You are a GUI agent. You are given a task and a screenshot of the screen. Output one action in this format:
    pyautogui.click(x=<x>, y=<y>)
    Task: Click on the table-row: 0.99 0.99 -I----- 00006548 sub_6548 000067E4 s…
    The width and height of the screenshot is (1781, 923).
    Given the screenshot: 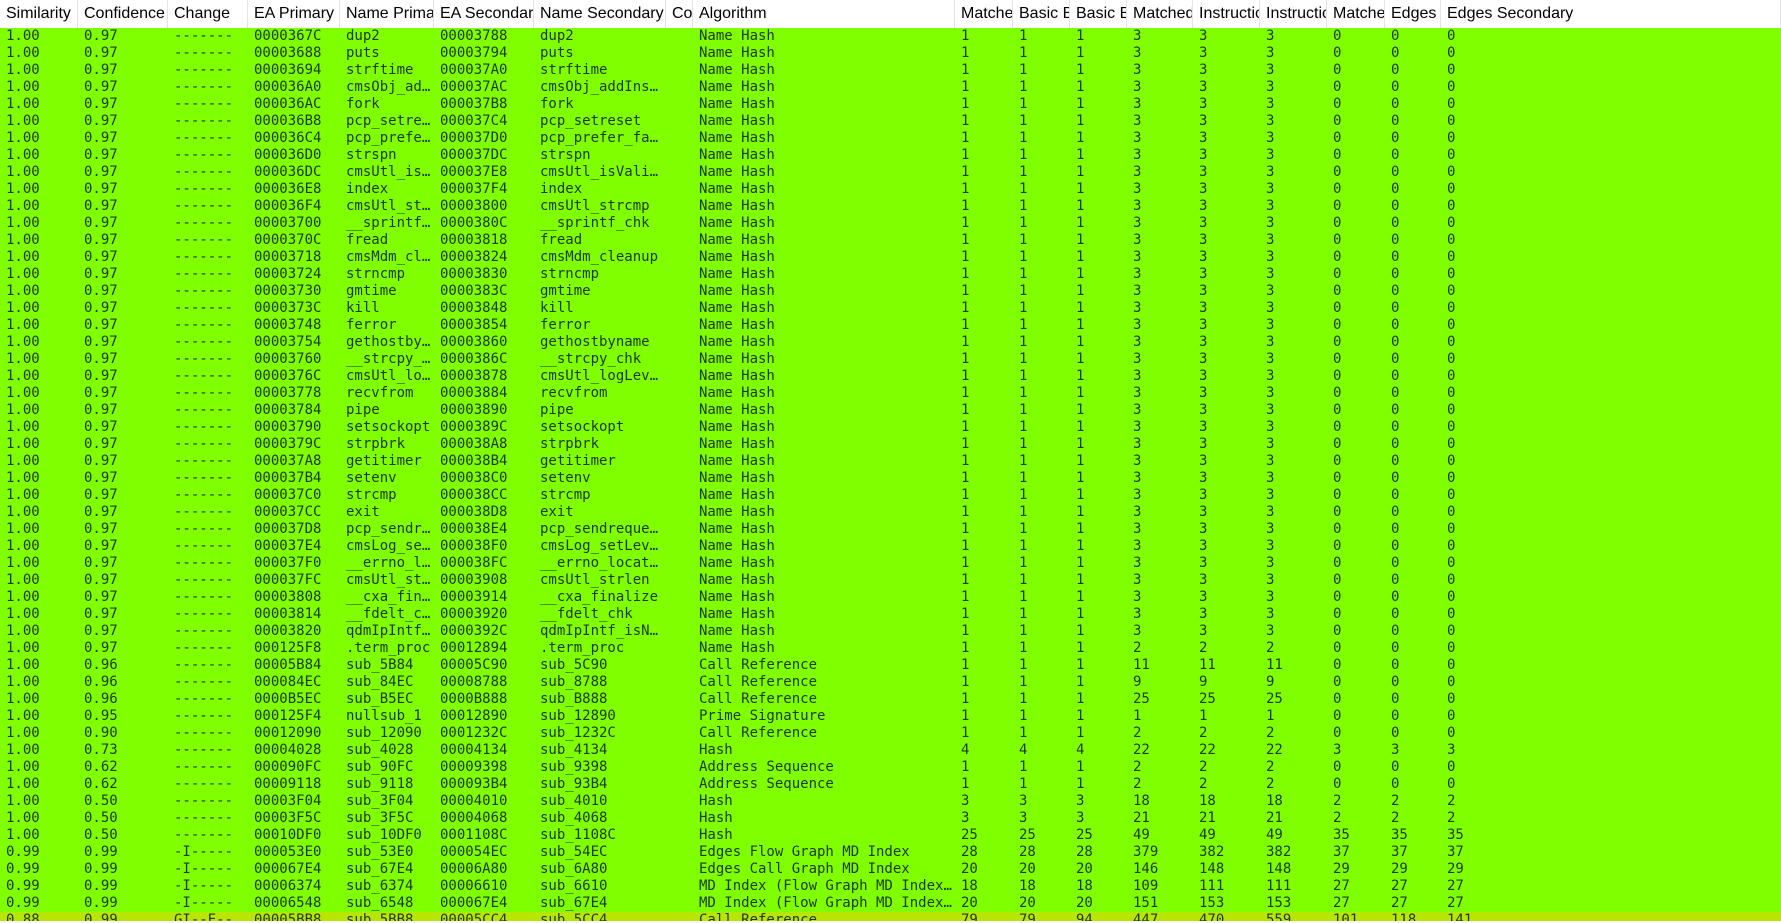 What is the action you would take?
    pyautogui.click(x=890, y=903)
    